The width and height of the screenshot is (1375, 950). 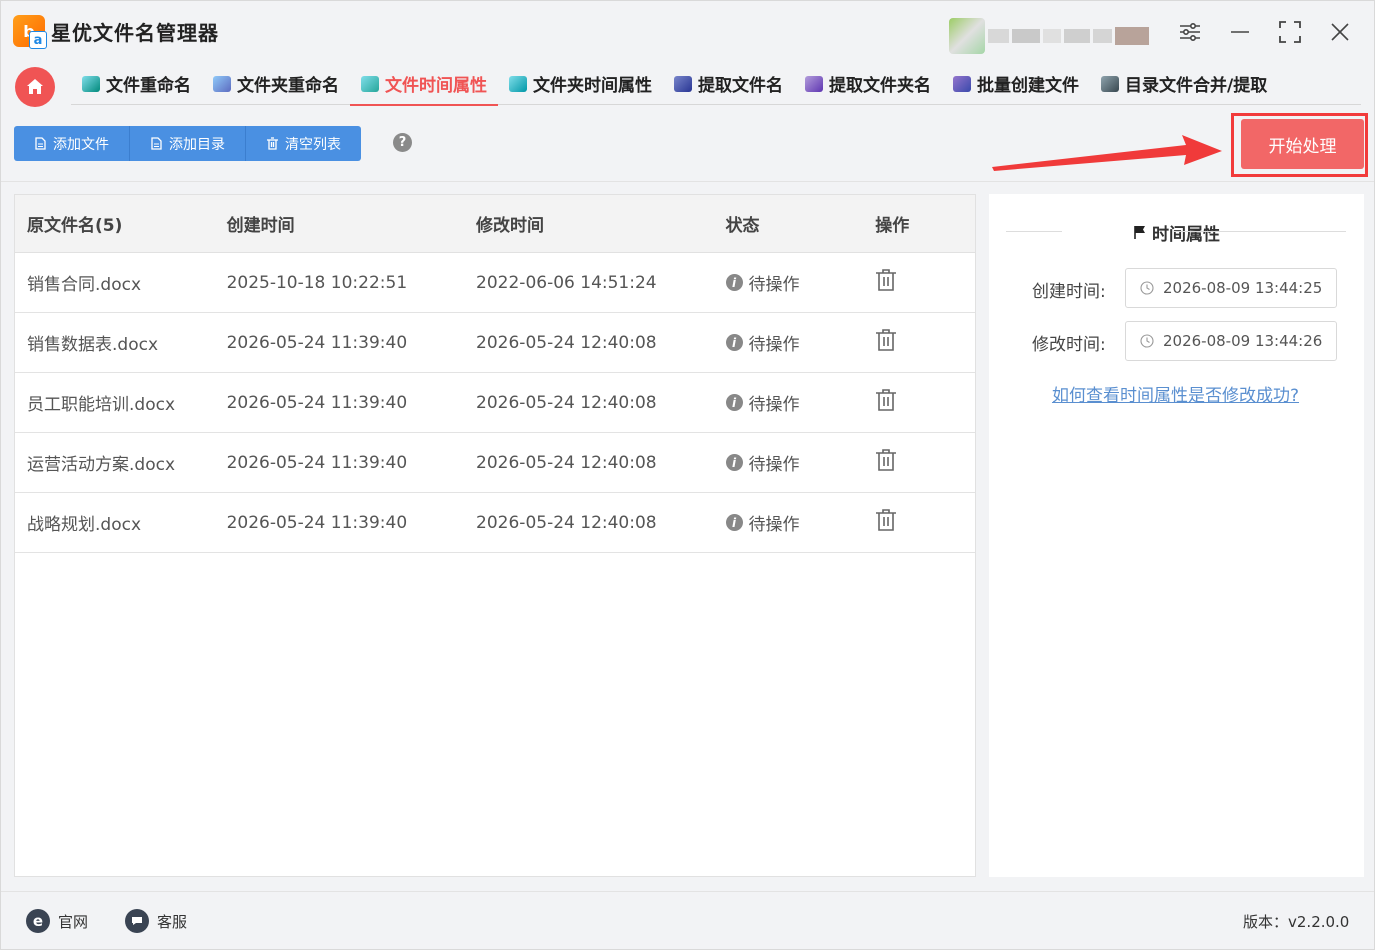 What do you see at coordinates (1016, 84) in the screenshot?
I see `tab-batch-create: 批量创建文件` at bounding box center [1016, 84].